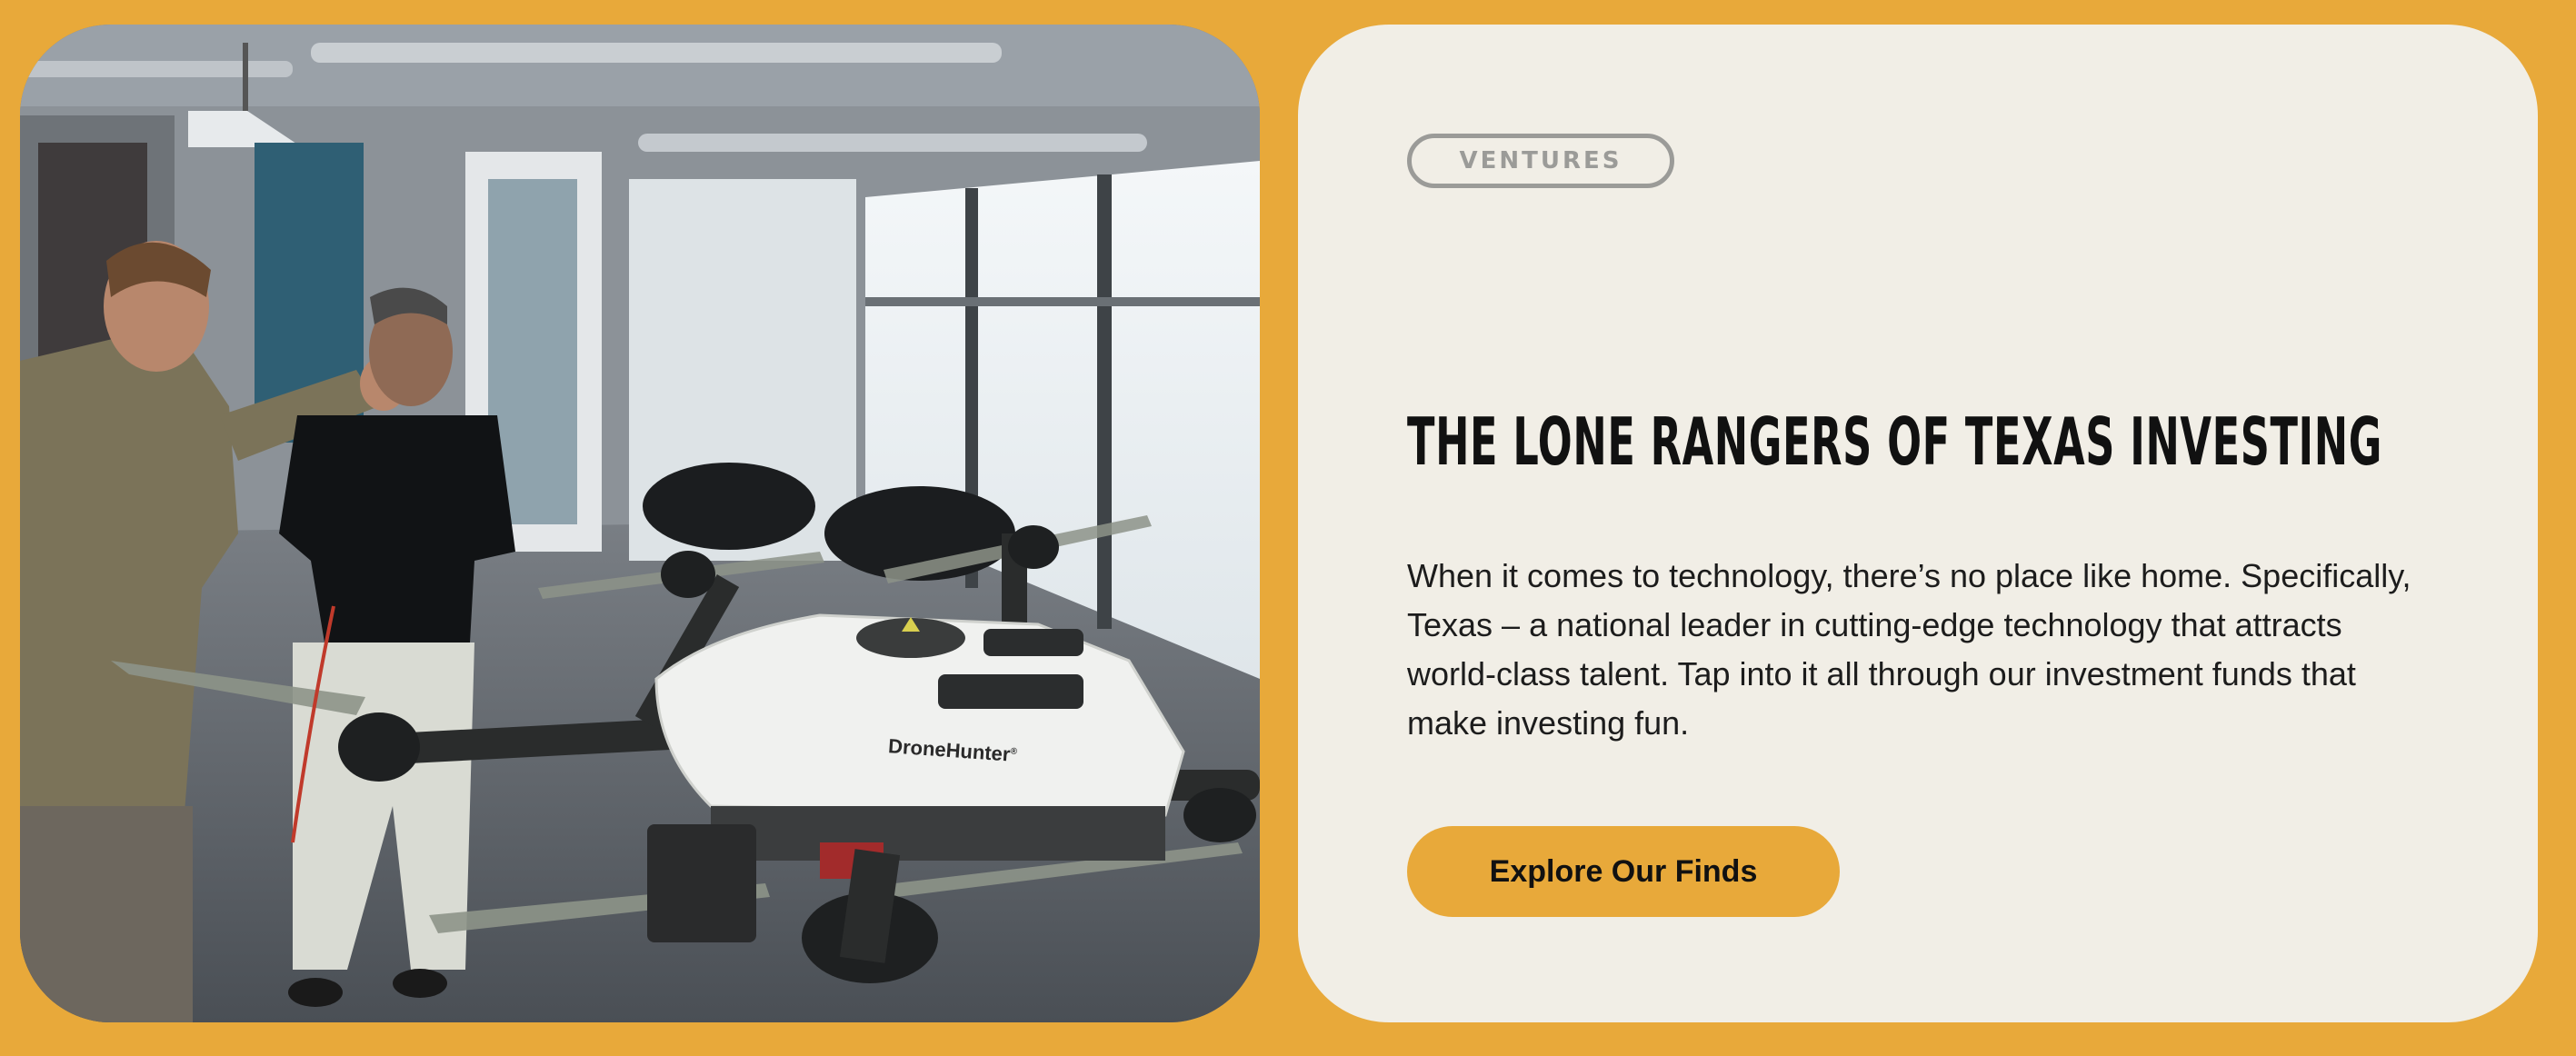 The height and width of the screenshot is (1056, 2576). Describe the element at coordinates (1623, 871) in the screenshot. I see `explore-finds-button: Explore Our Finds` at that location.